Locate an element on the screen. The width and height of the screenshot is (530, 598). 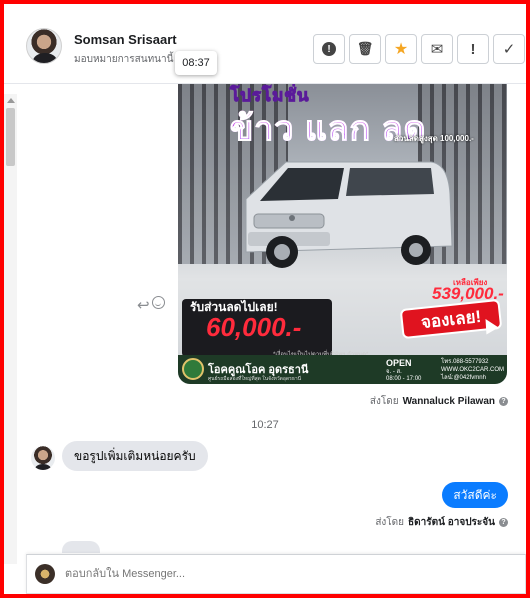
outgoing-message-bubble: สวัสดีค่ะ is located at coordinates (475, 495).